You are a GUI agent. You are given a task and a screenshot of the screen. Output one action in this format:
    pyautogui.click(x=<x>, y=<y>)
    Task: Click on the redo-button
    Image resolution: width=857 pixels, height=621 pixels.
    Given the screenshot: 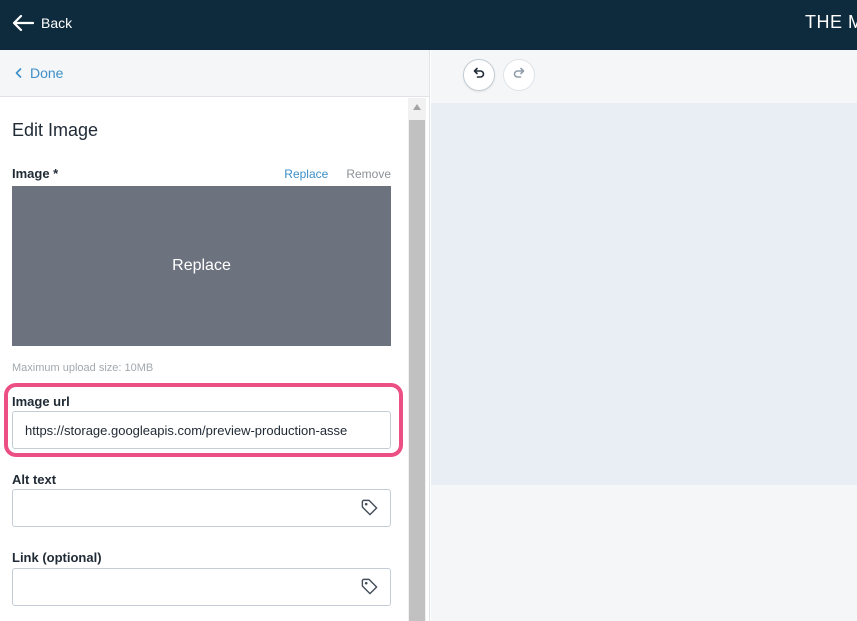 What is the action you would take?
    pyautogui.click(x=519, y=75)
    